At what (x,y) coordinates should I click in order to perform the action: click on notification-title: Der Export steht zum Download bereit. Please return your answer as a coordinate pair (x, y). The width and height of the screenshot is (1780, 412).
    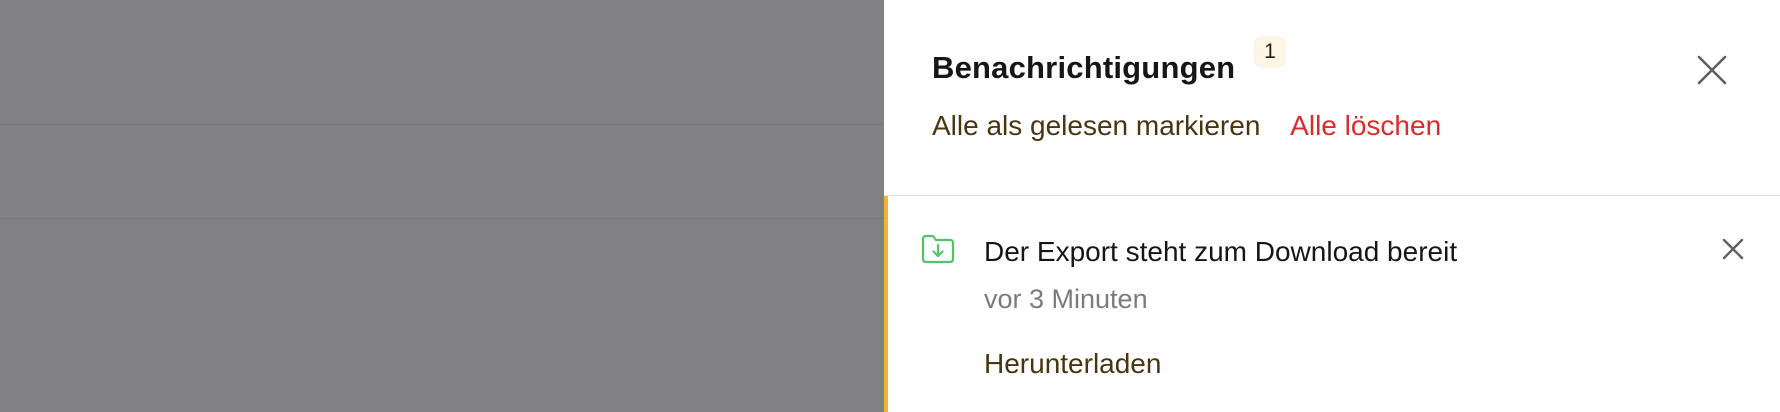
    Looking at the image, I should click on (1221, 251).